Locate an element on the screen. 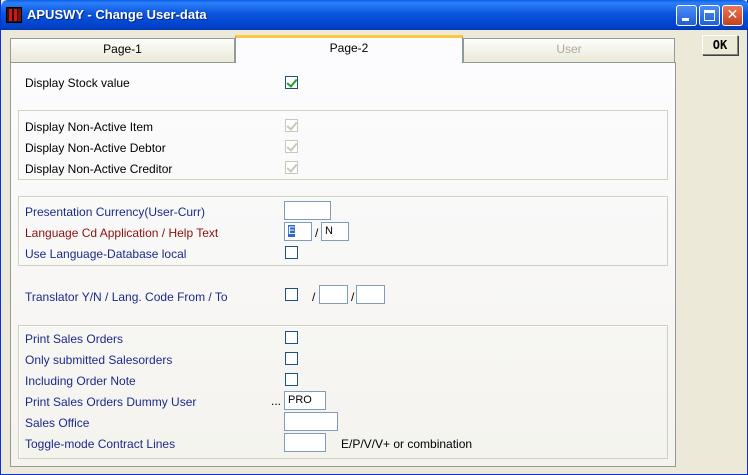  title-bar: APUSWY - Change User-data ✕ is located at coordinates (374, 15).